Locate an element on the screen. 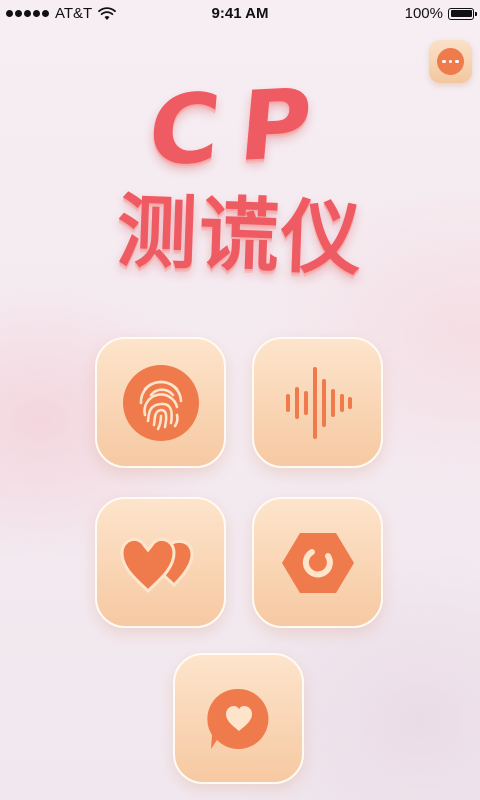  love-match-button is located at coordinates (160, 562).